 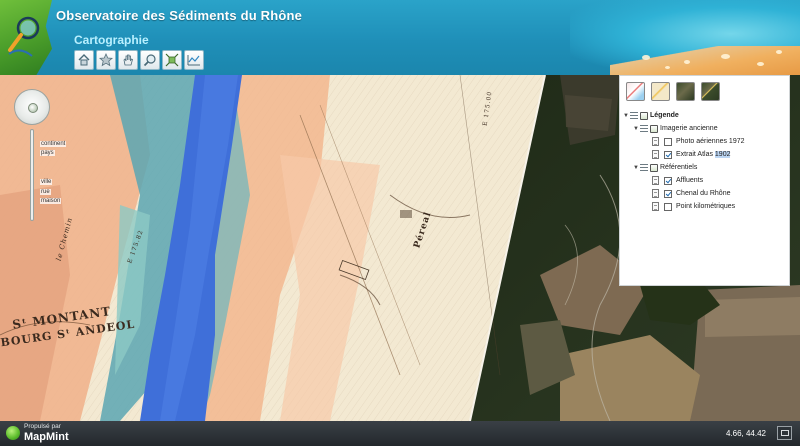 I want to click on layer-checkbox-affluents, so click(x=668, y=180).